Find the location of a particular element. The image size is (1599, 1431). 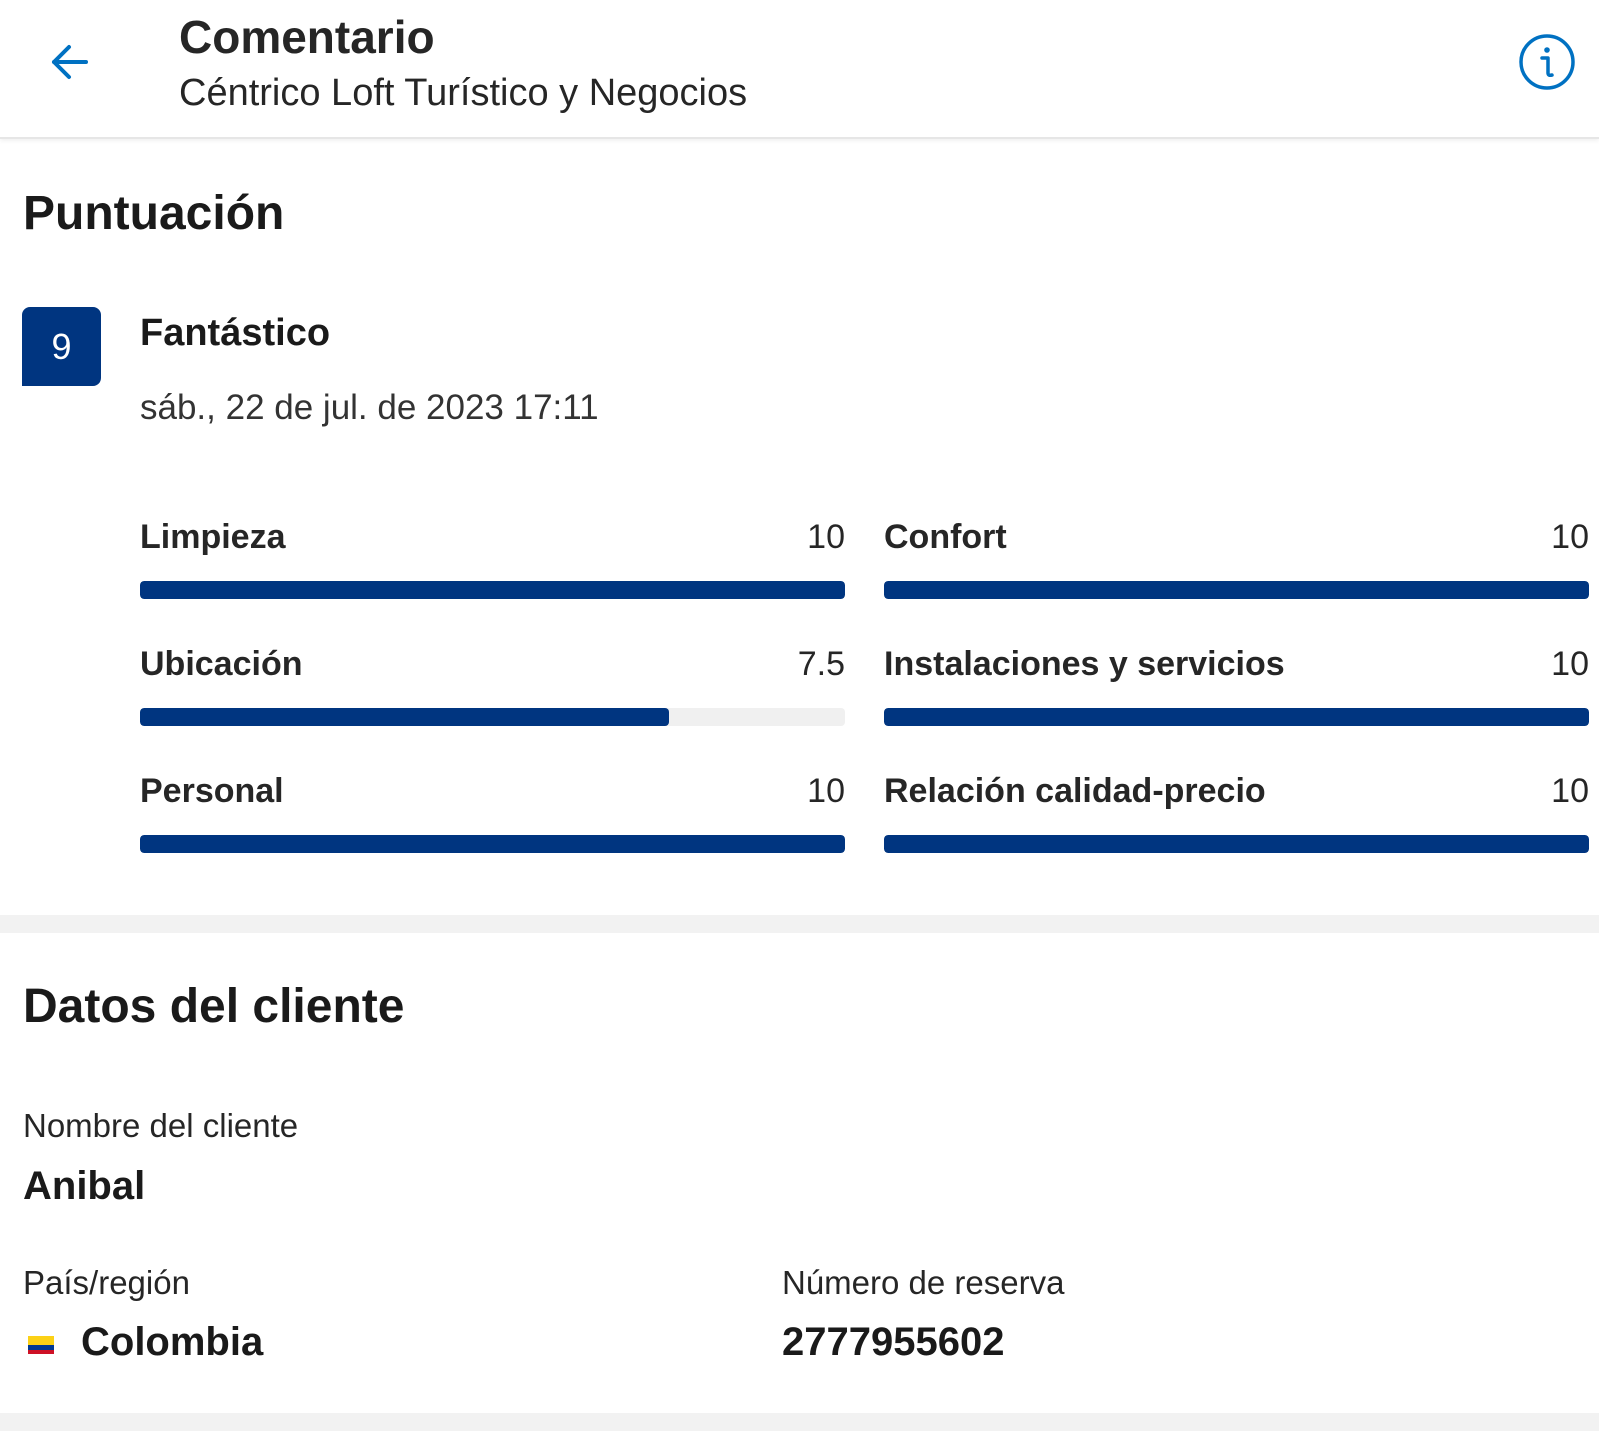

country-label: País/región is located at coordinates (106, 1282).